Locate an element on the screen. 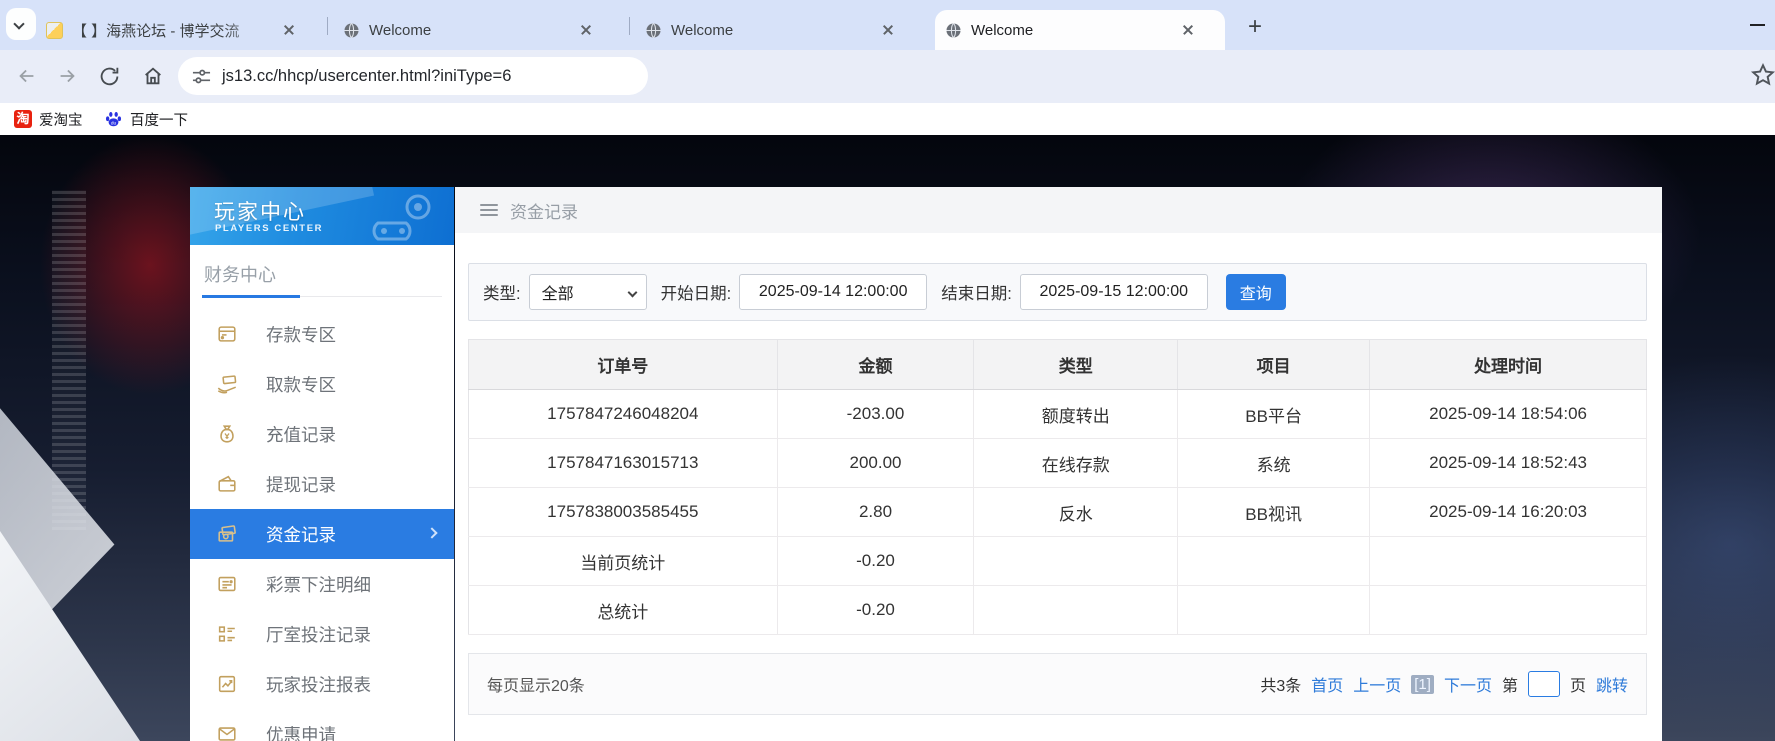  browser-tab-strip: 【 】海燕论坛 - 博学交流 Welcome Welcome Welcome + is located at coordinates (887, 25).